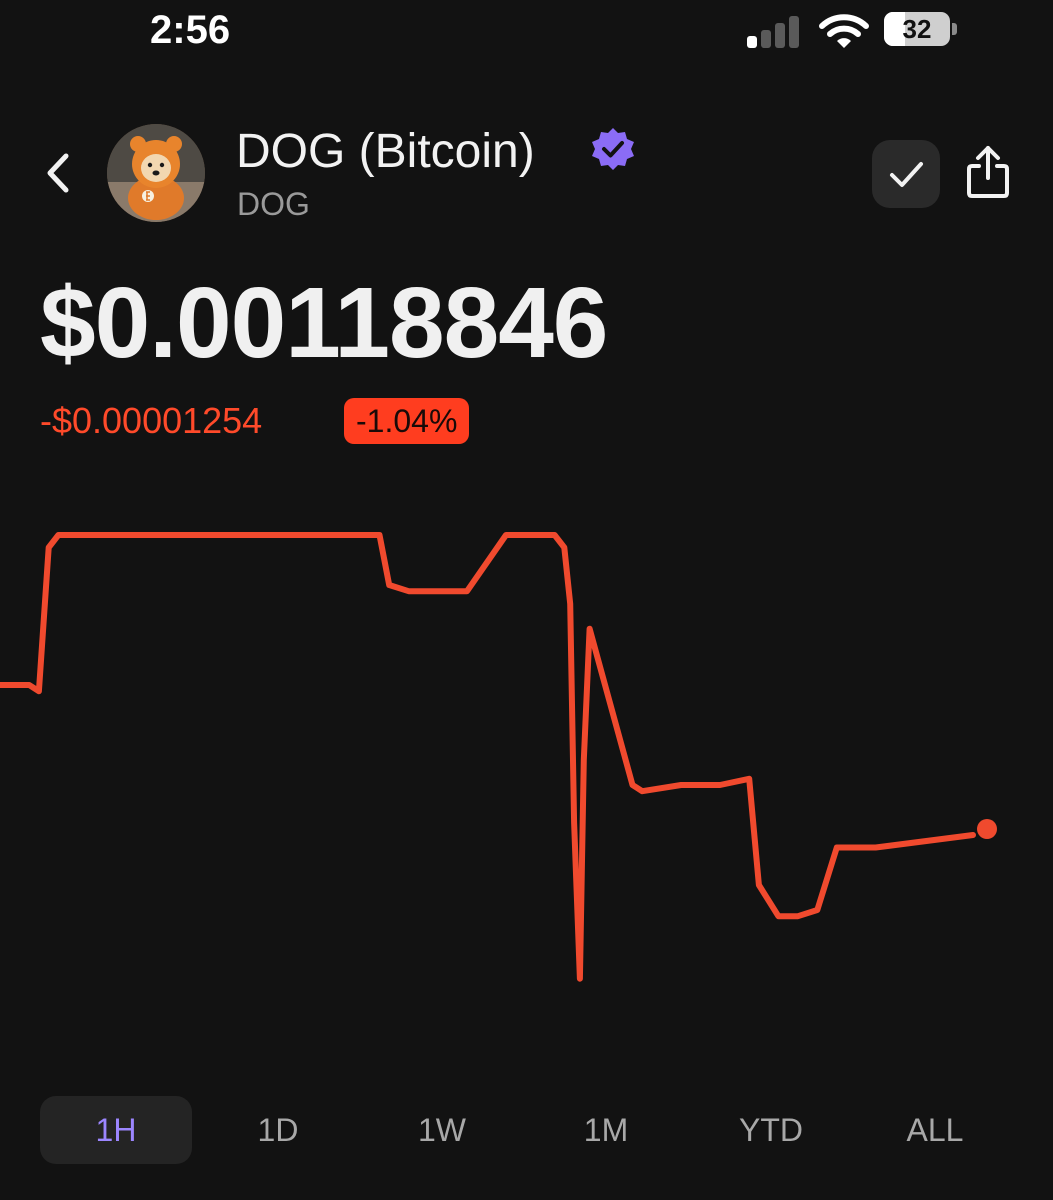 This screenshot has height=1200, width=1053. What do you see at coordinates (385, 151) in the screenshot?
I see `token-title: DOG (Bitcoin)` at bounding box center [385, 151].